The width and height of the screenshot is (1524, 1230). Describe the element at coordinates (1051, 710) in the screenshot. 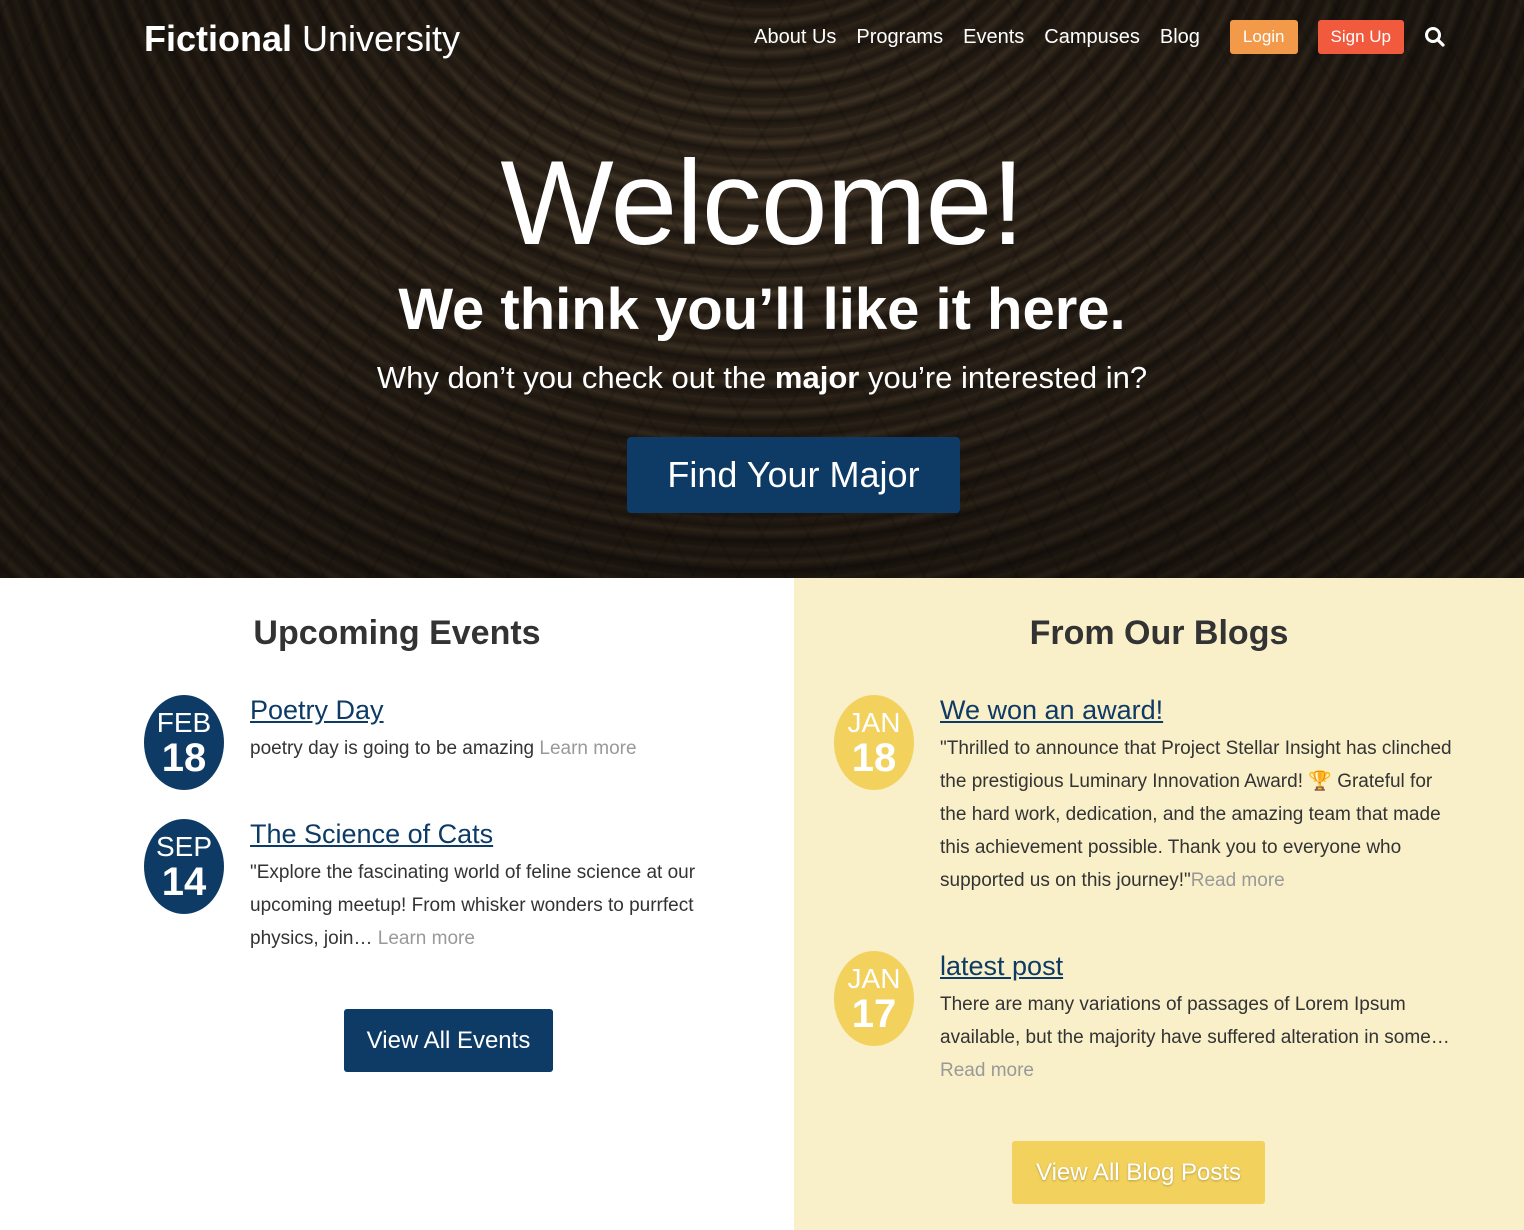

I see `blog-title-link: We won an award!` at that location.